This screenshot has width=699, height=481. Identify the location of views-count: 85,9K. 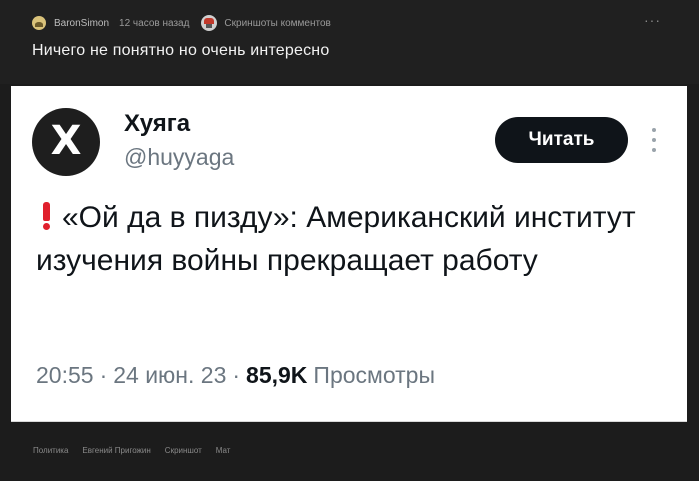
(277, 375).